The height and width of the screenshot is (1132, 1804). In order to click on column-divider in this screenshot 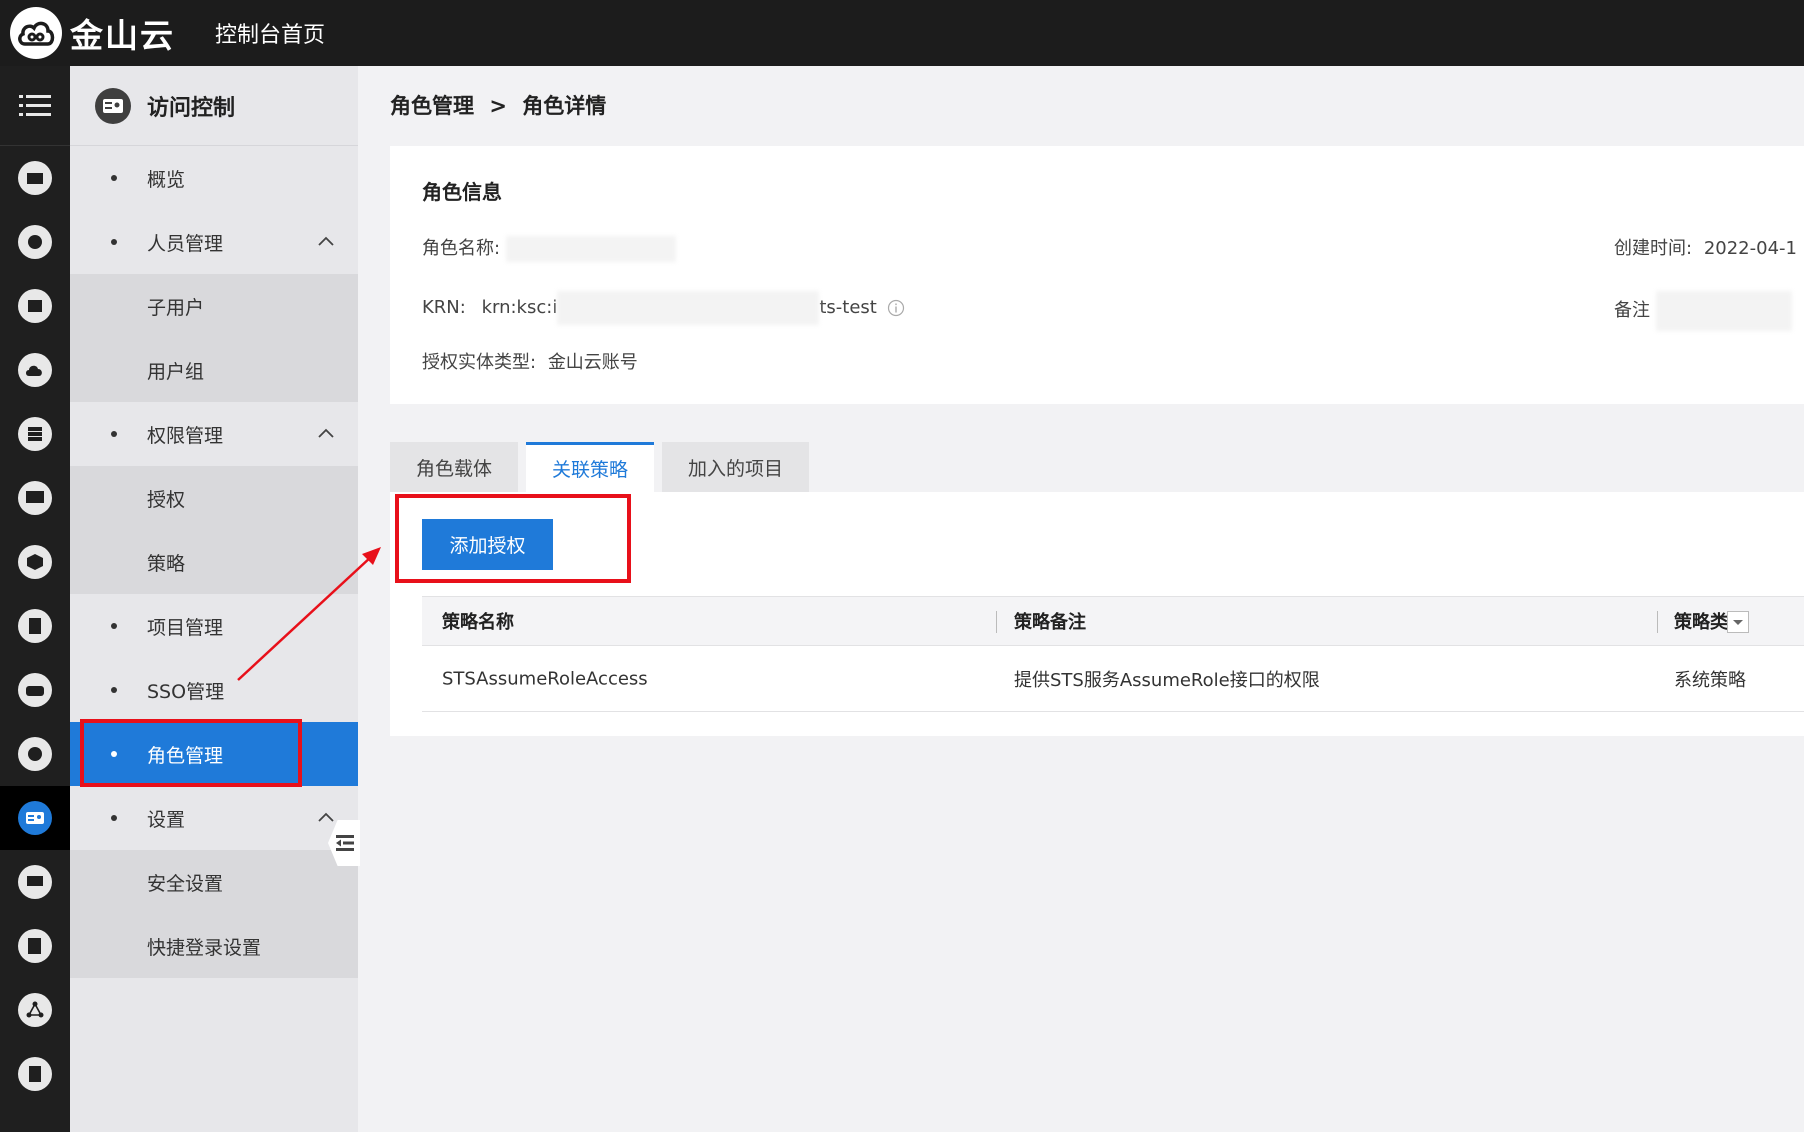, I will do `click(996, 622)`.